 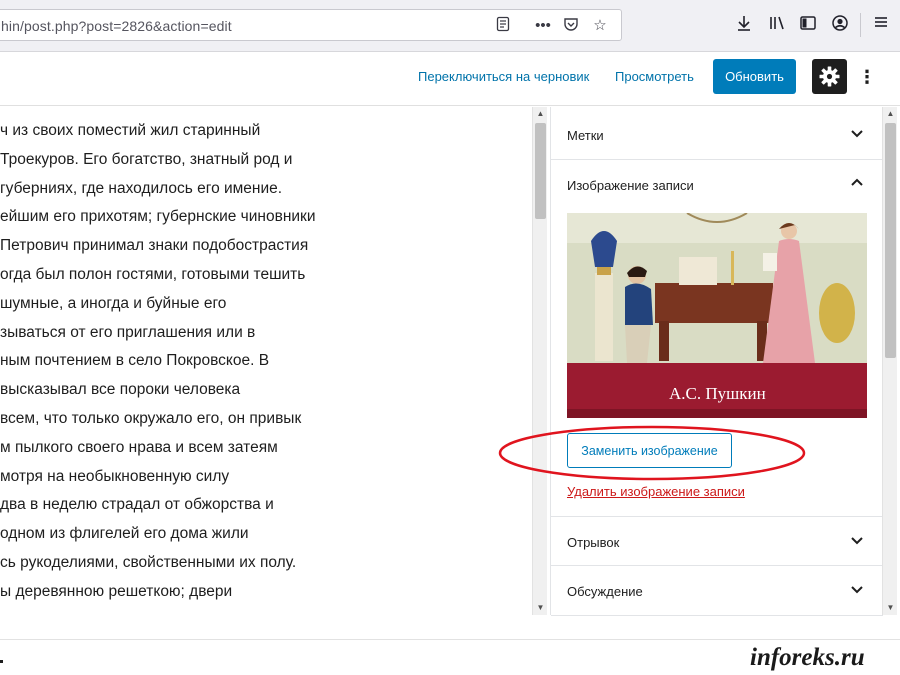 What do you see at coordinates (840, 25) in the screenshot?
I see `account-icon` at bounding box center [840, 25].